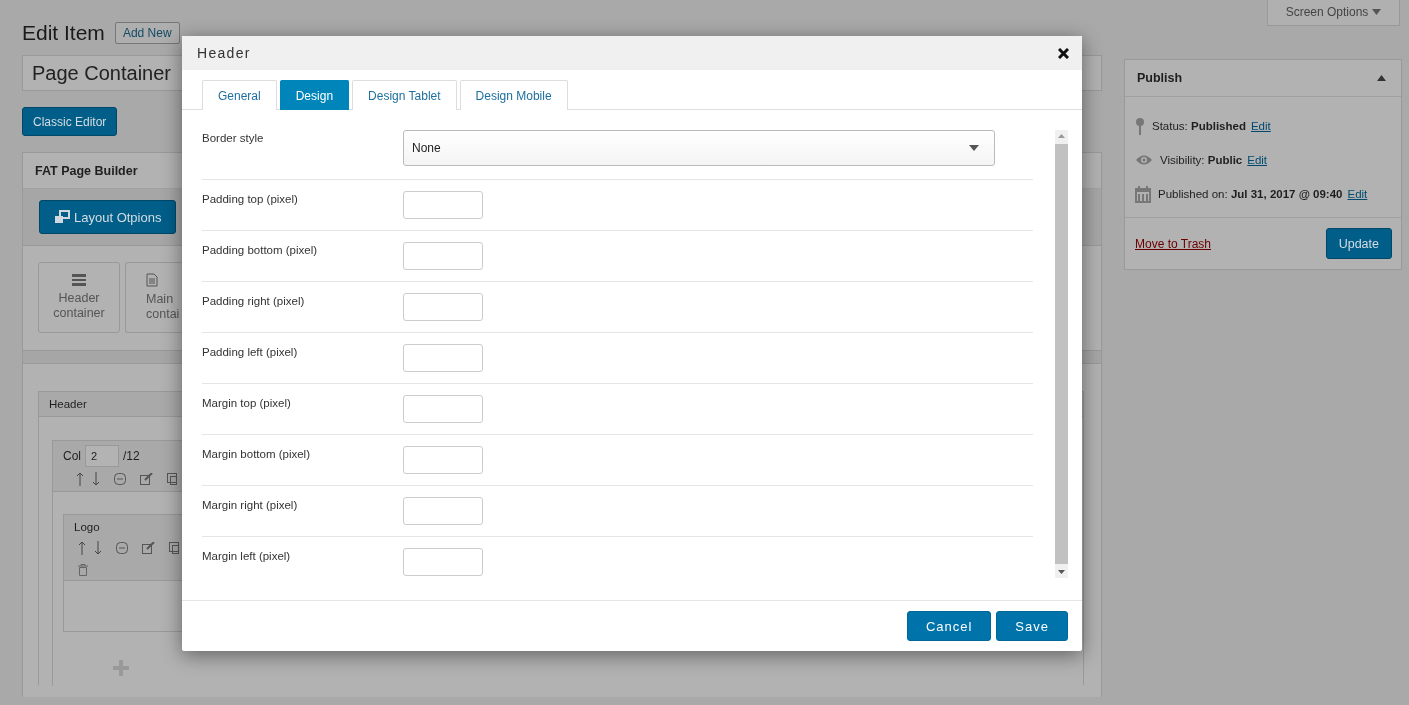  What do you see at coordinates (949, 626) in the screenshot?
I see `dialog-button: Cancel` at bounding box center [949, 626].